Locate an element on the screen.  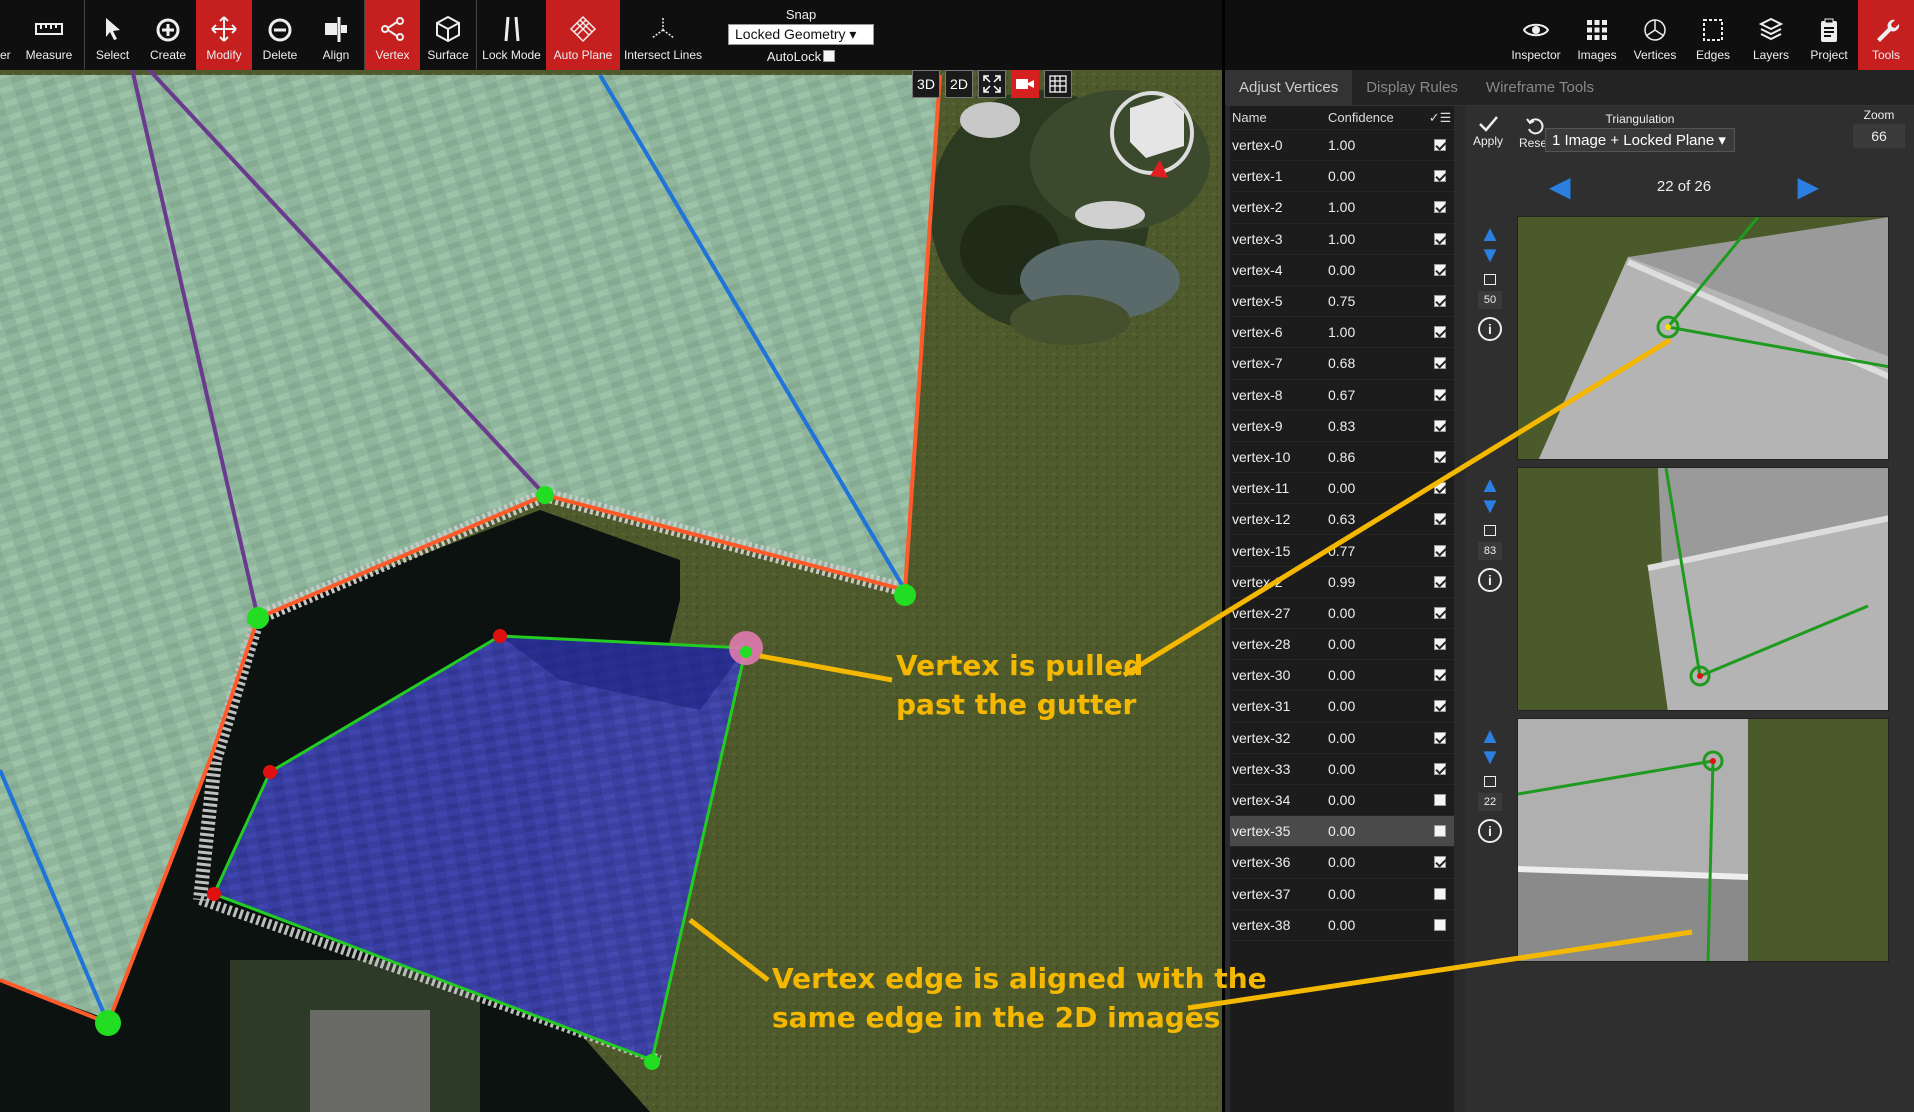
apply-button: Apply is located at coordinates (1488, 131).